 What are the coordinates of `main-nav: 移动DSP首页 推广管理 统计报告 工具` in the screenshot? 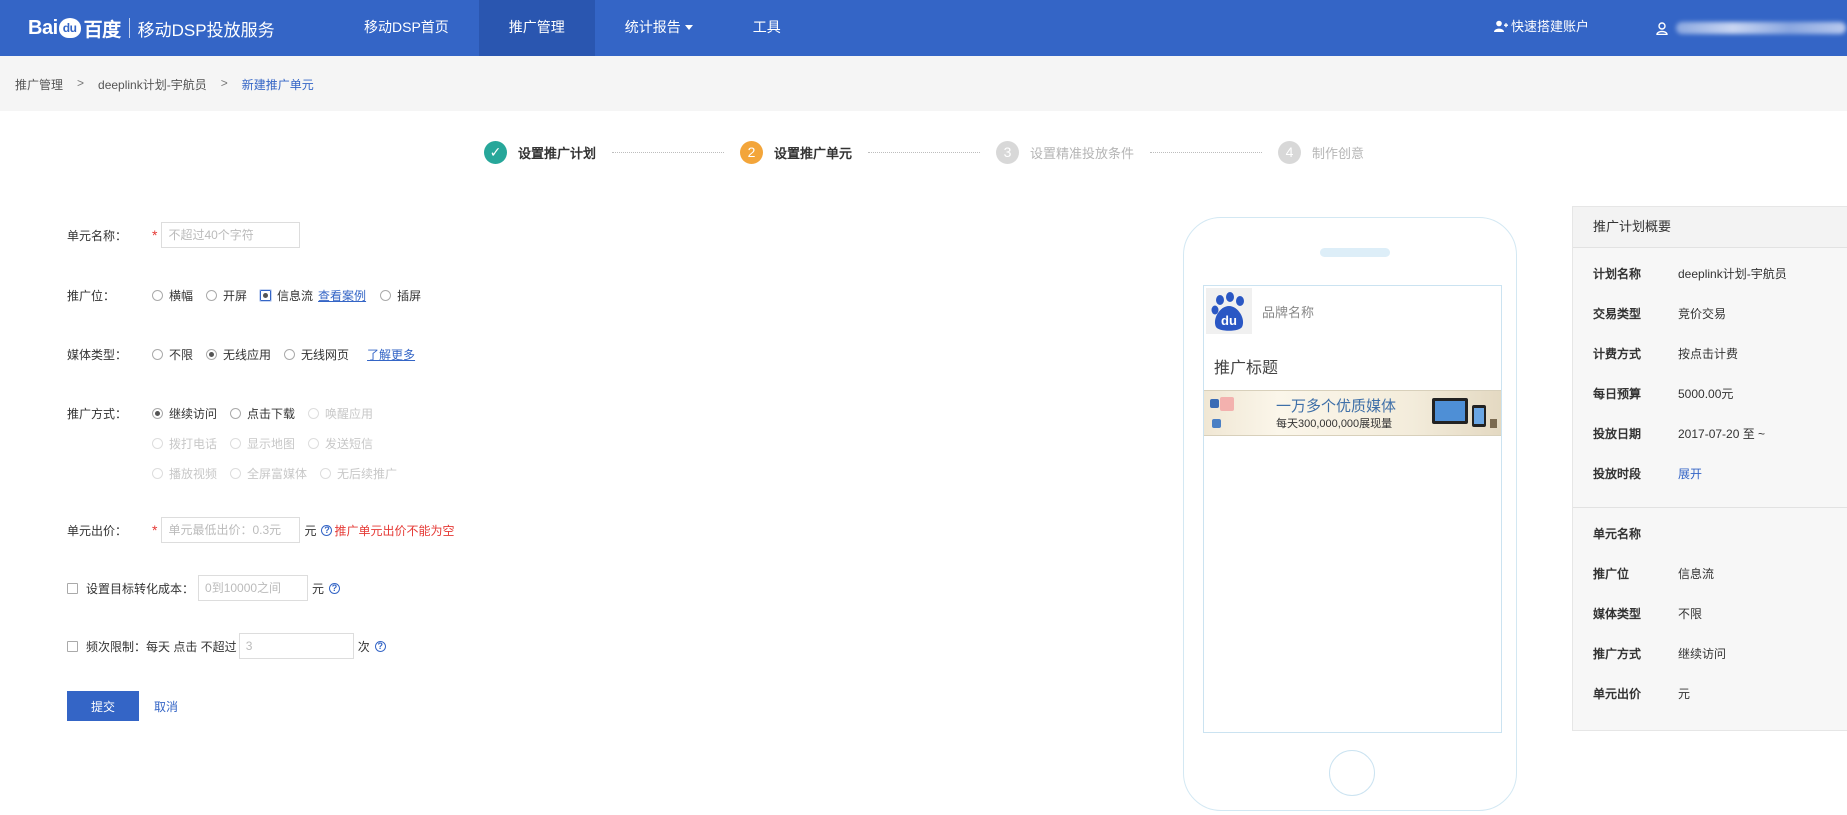 It's located at (572, 28).